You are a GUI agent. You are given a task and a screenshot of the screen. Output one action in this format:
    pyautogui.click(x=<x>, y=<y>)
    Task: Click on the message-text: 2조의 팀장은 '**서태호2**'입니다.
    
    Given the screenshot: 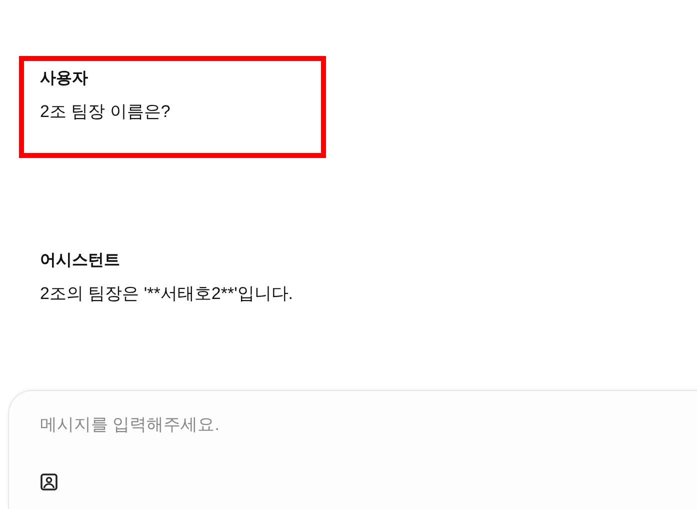 What is the action you would take?
    pyautogui.click(x=167, y=294)
    